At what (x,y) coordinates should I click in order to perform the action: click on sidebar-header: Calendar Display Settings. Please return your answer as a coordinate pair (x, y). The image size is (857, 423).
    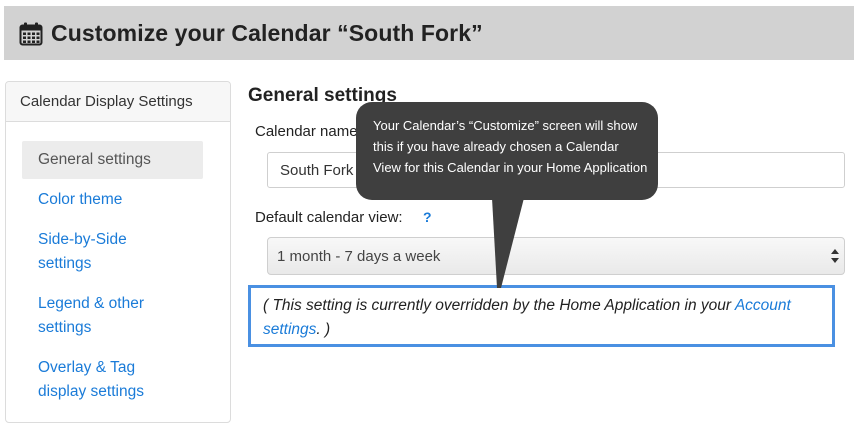
    Looking at the image, I should click on (118, 102).